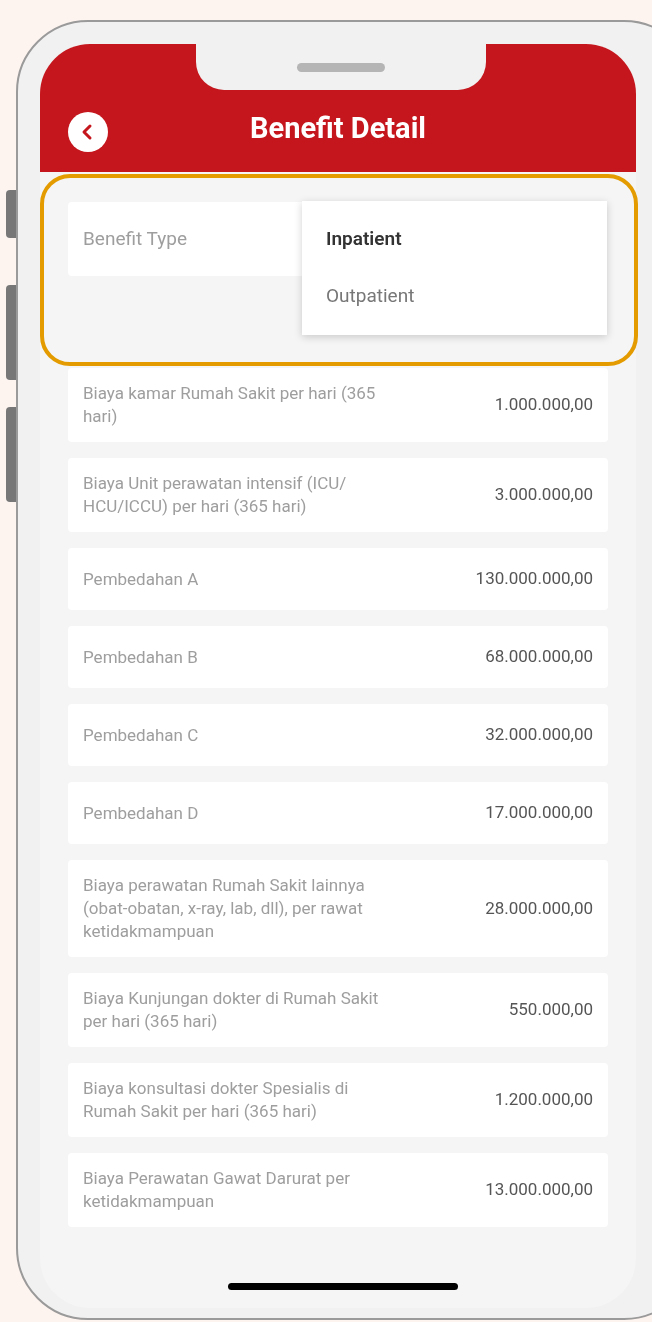 The height and width of the screenshot is (1322, 652). What do you see at coordinates (141, 735) in the screenshot?
I see `benefit-name: Pembedahan C` at bounding box center [141, 735].